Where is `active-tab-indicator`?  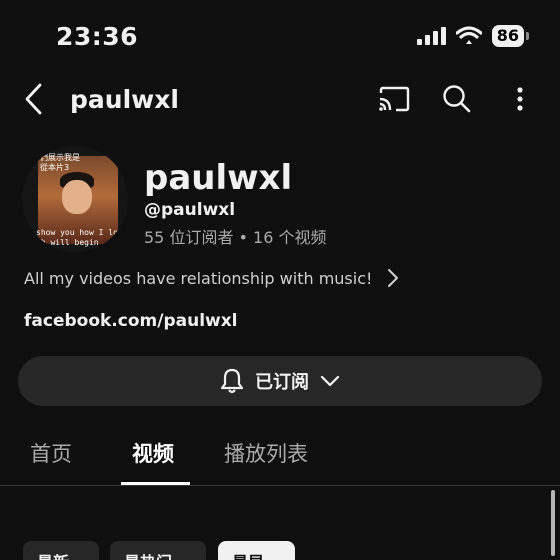 active-tab-indicator is located at coordinates (155, 483).